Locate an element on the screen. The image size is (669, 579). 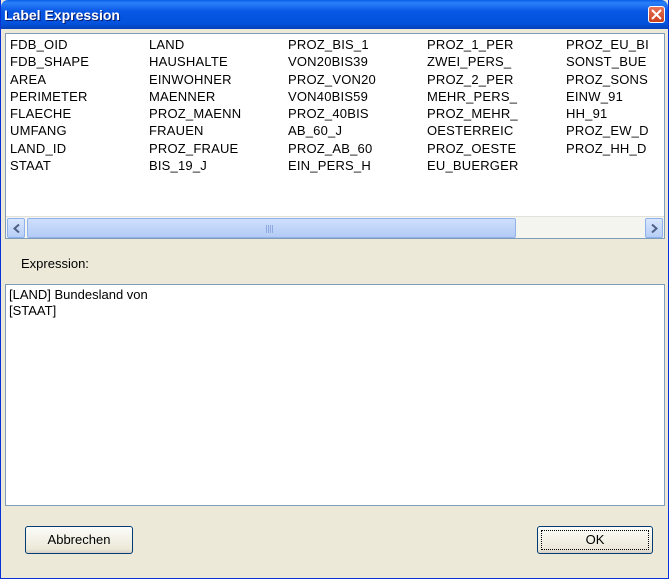
field-item: AB_60_J is located at coordinates (332, 130).